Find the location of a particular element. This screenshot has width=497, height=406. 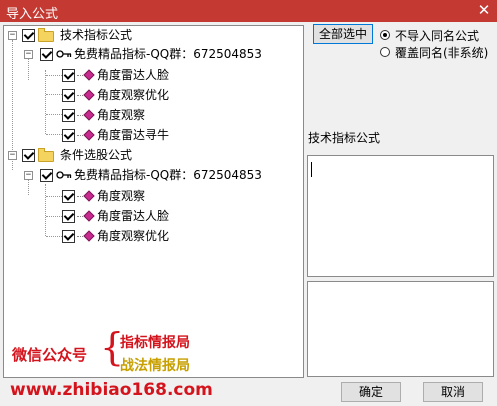

close-button: ✕ is located at coordinates (484, 10).